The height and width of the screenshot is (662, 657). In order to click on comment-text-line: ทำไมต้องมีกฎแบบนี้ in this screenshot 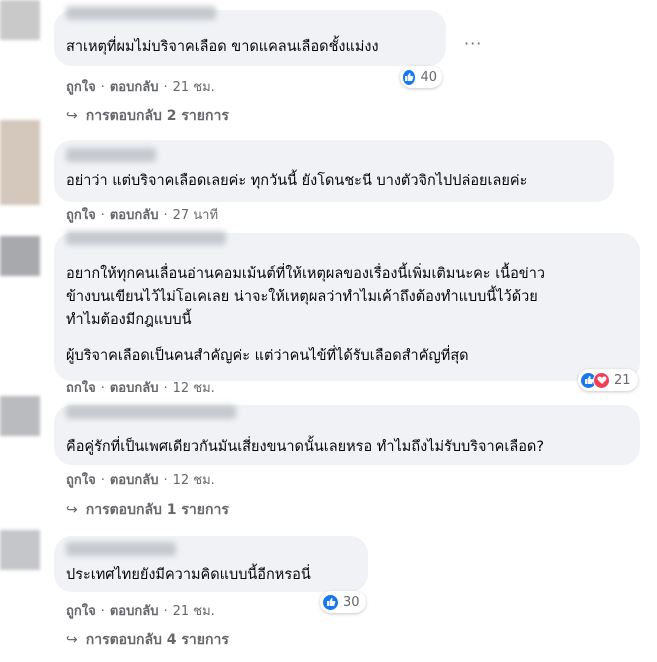, I will do `click(129, 320)`.